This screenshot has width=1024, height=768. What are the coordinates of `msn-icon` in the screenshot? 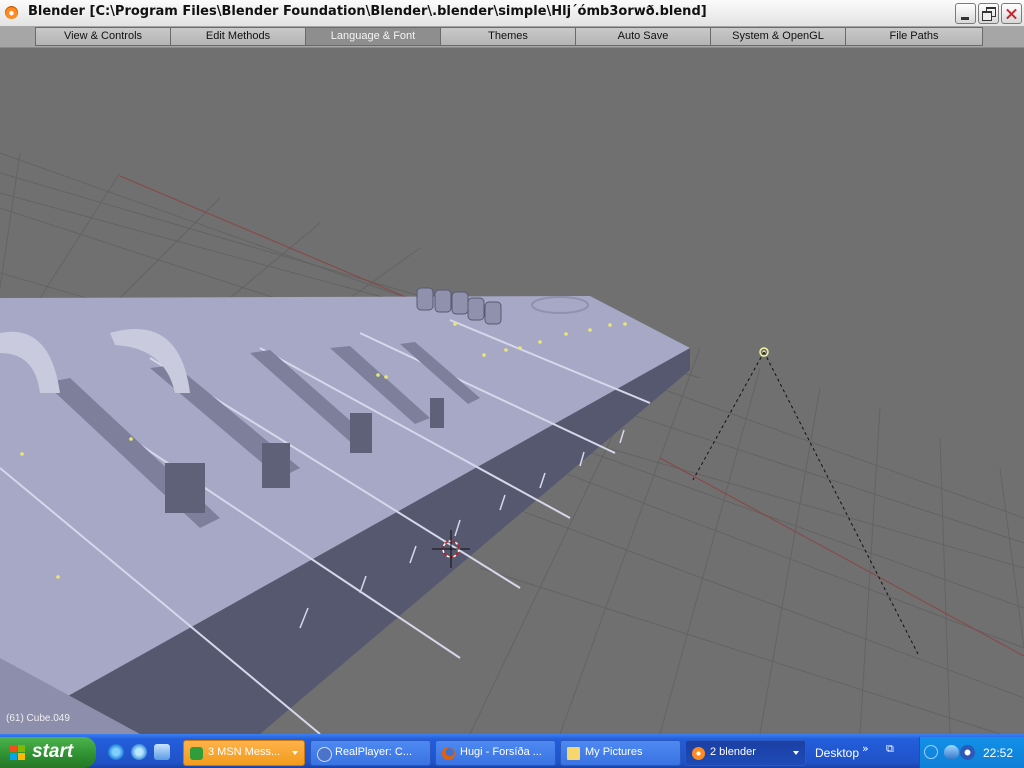 It's located at (139, 752).